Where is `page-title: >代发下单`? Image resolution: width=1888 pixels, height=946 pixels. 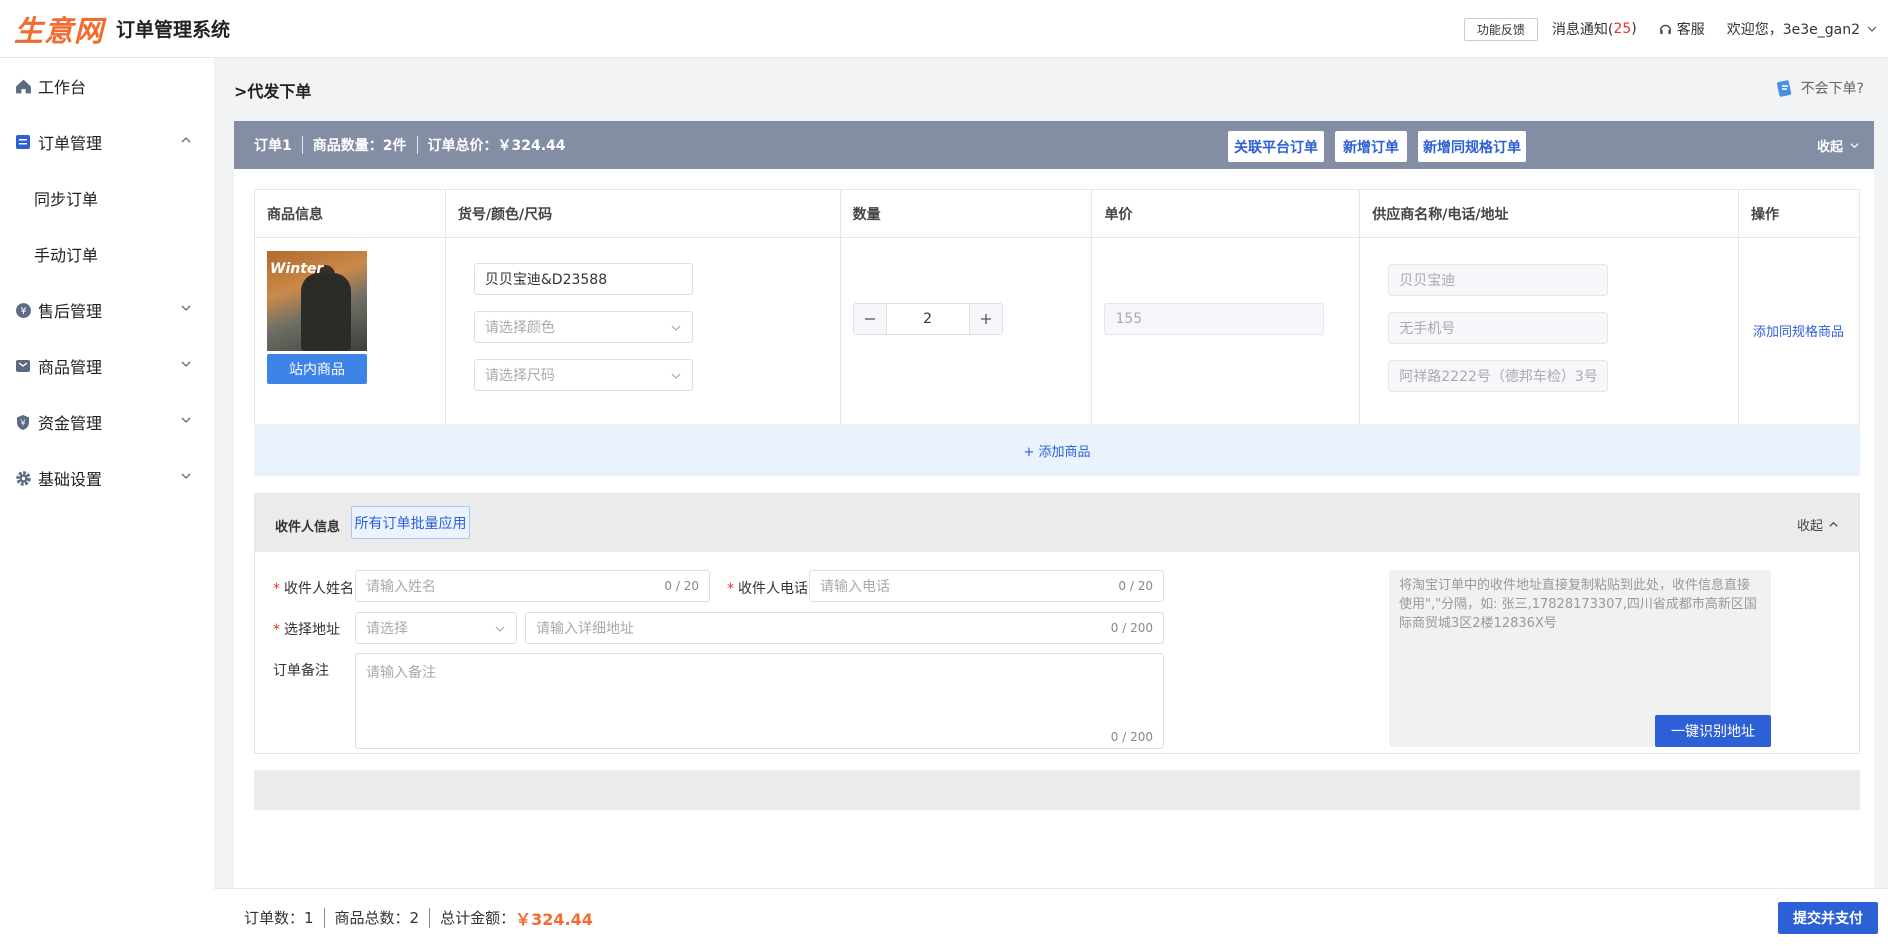
page-title: >代发下单 is located at coordinates (273, 91).